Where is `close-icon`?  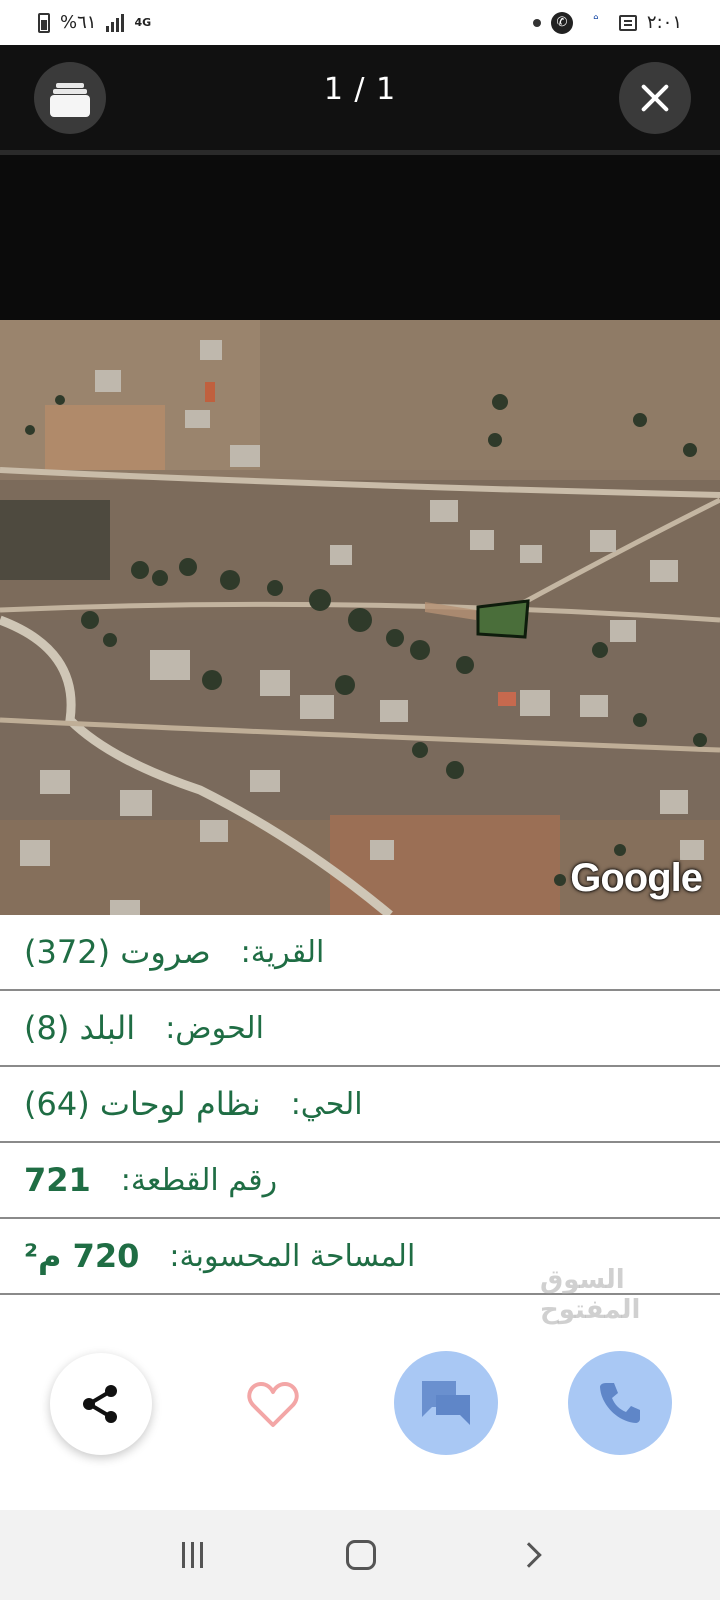
close-icon is located at coordinates (655, 98).